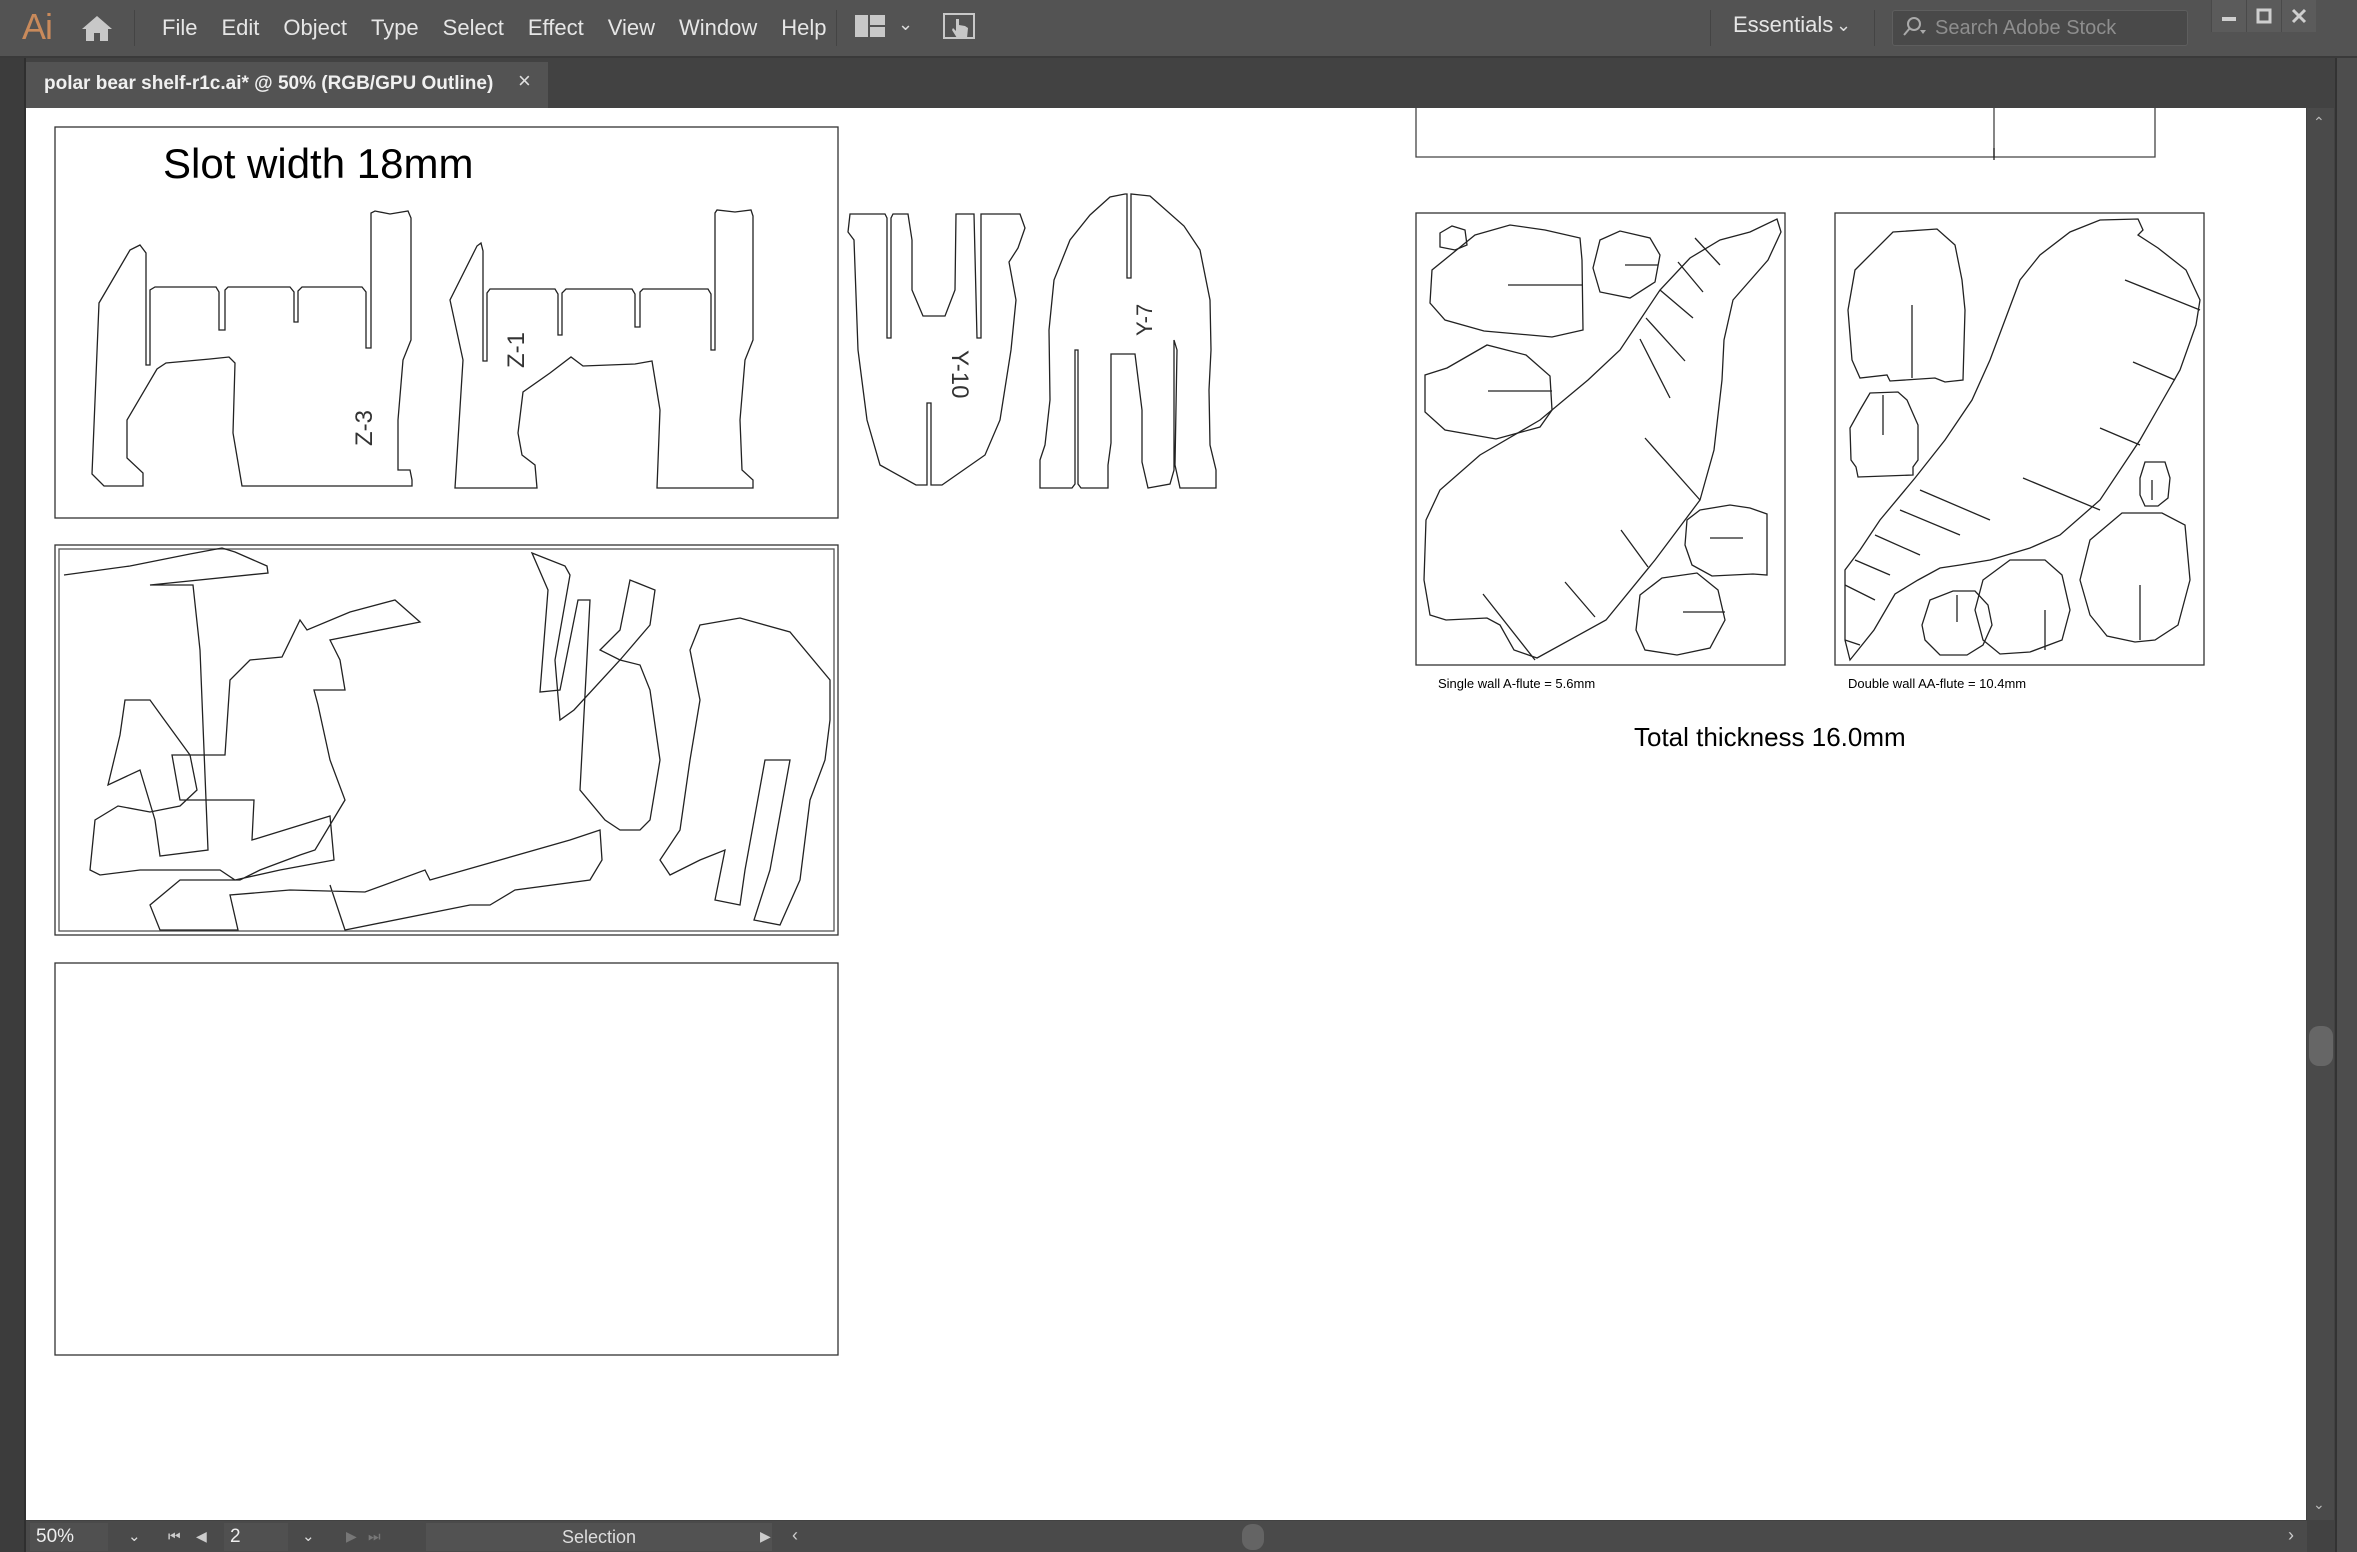  I want to click on zoom-chevron-down-icon: ⌄, so click(134, 1536).